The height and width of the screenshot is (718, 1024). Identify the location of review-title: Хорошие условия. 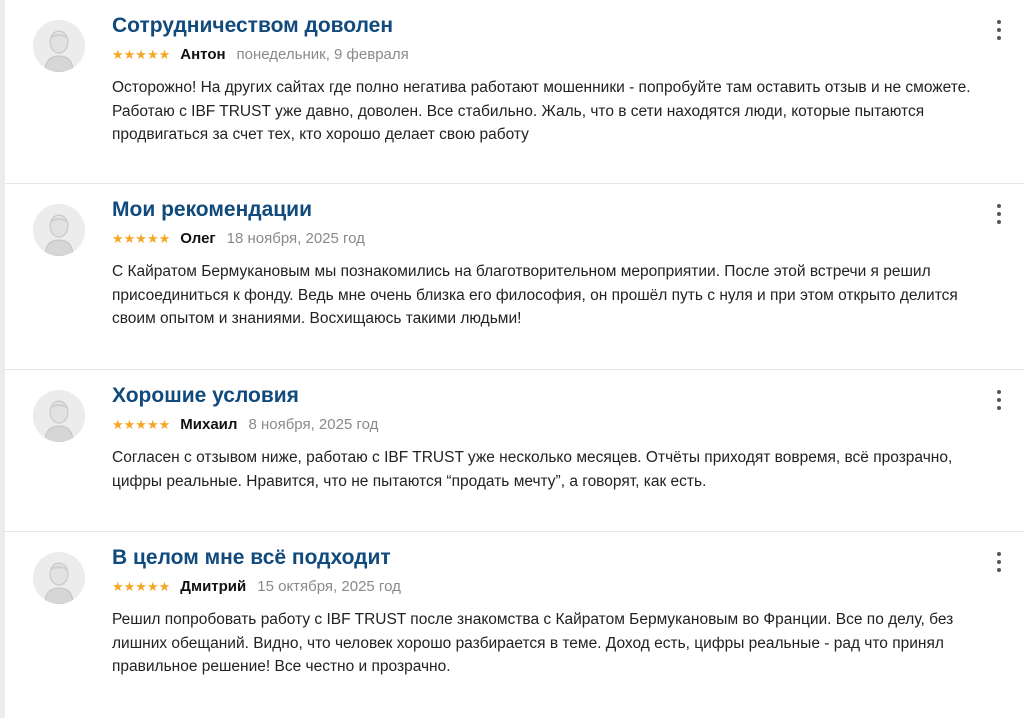
(205, 395).